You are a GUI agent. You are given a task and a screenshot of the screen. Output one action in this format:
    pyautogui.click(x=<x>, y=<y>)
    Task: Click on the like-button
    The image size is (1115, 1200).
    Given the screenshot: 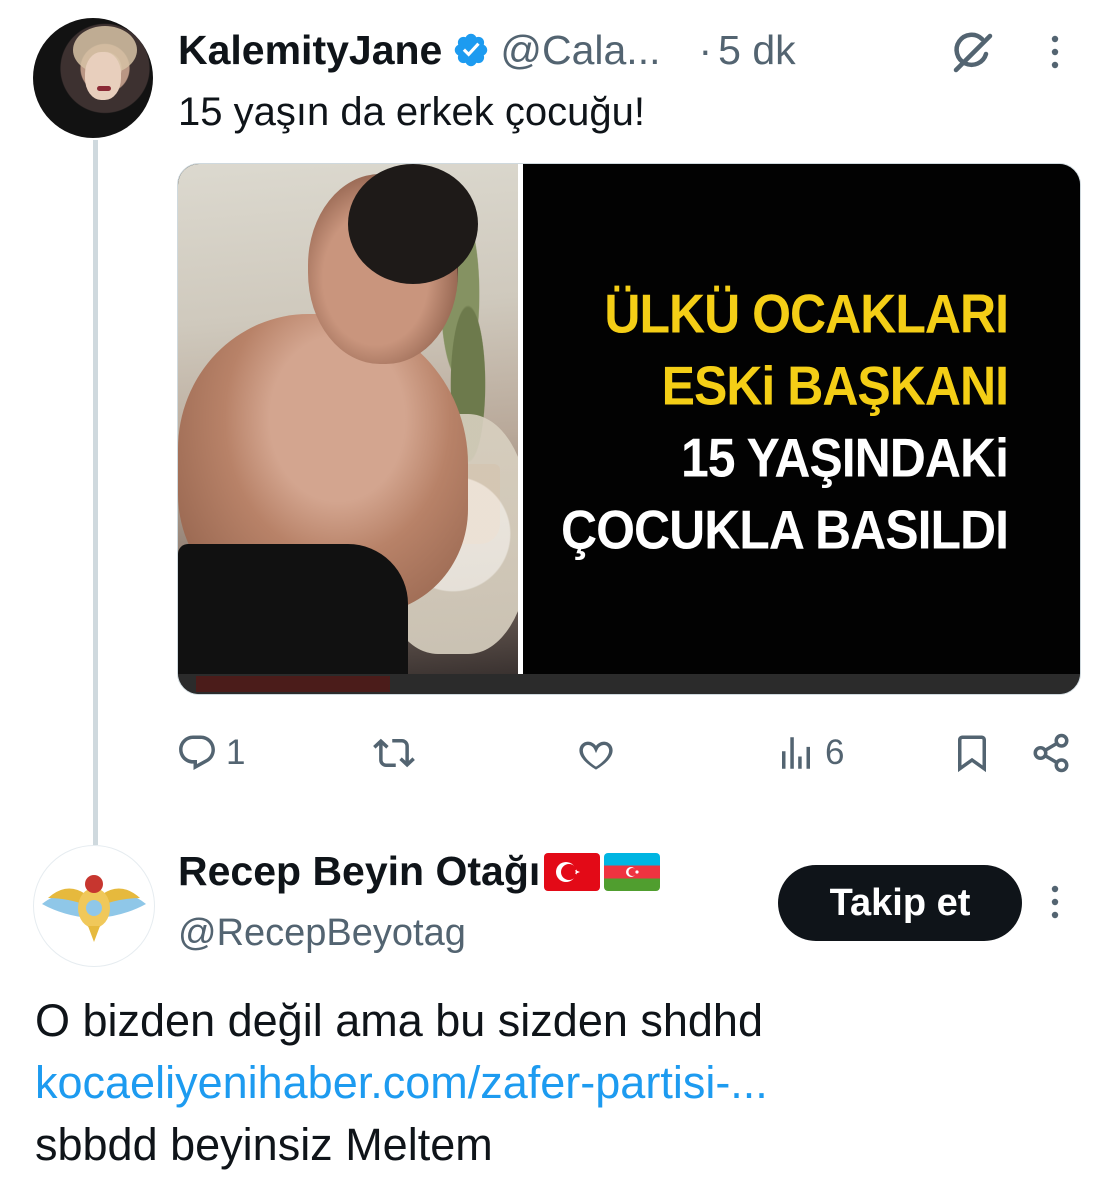 What is the action you would take?
    pyautogui.click(x=596, y=753)
    